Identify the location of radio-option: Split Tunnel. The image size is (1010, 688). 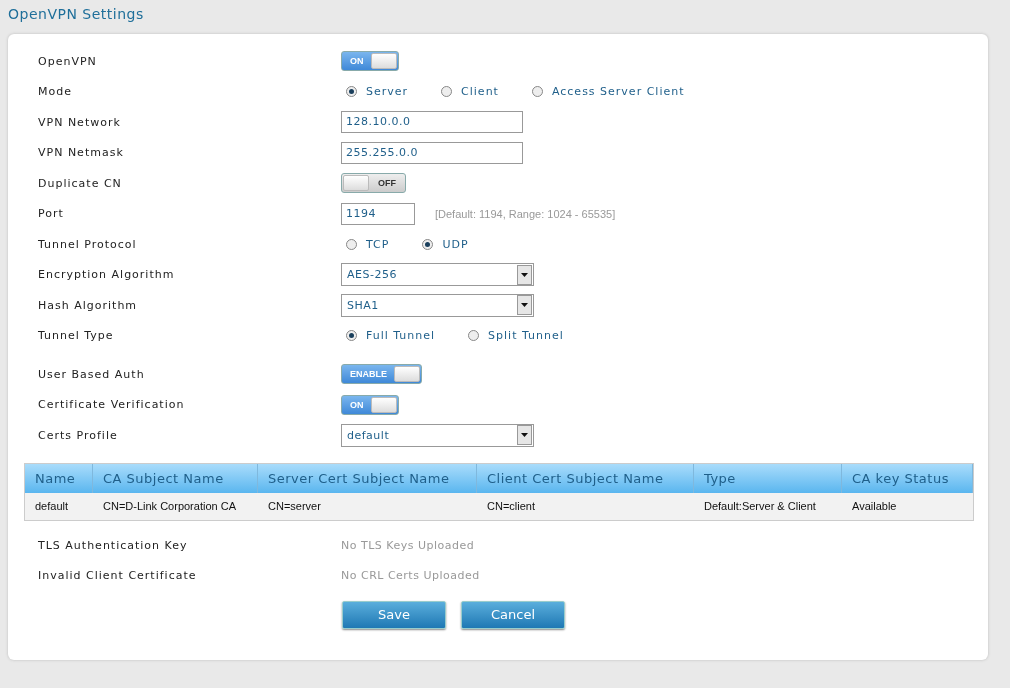
(516, 336).